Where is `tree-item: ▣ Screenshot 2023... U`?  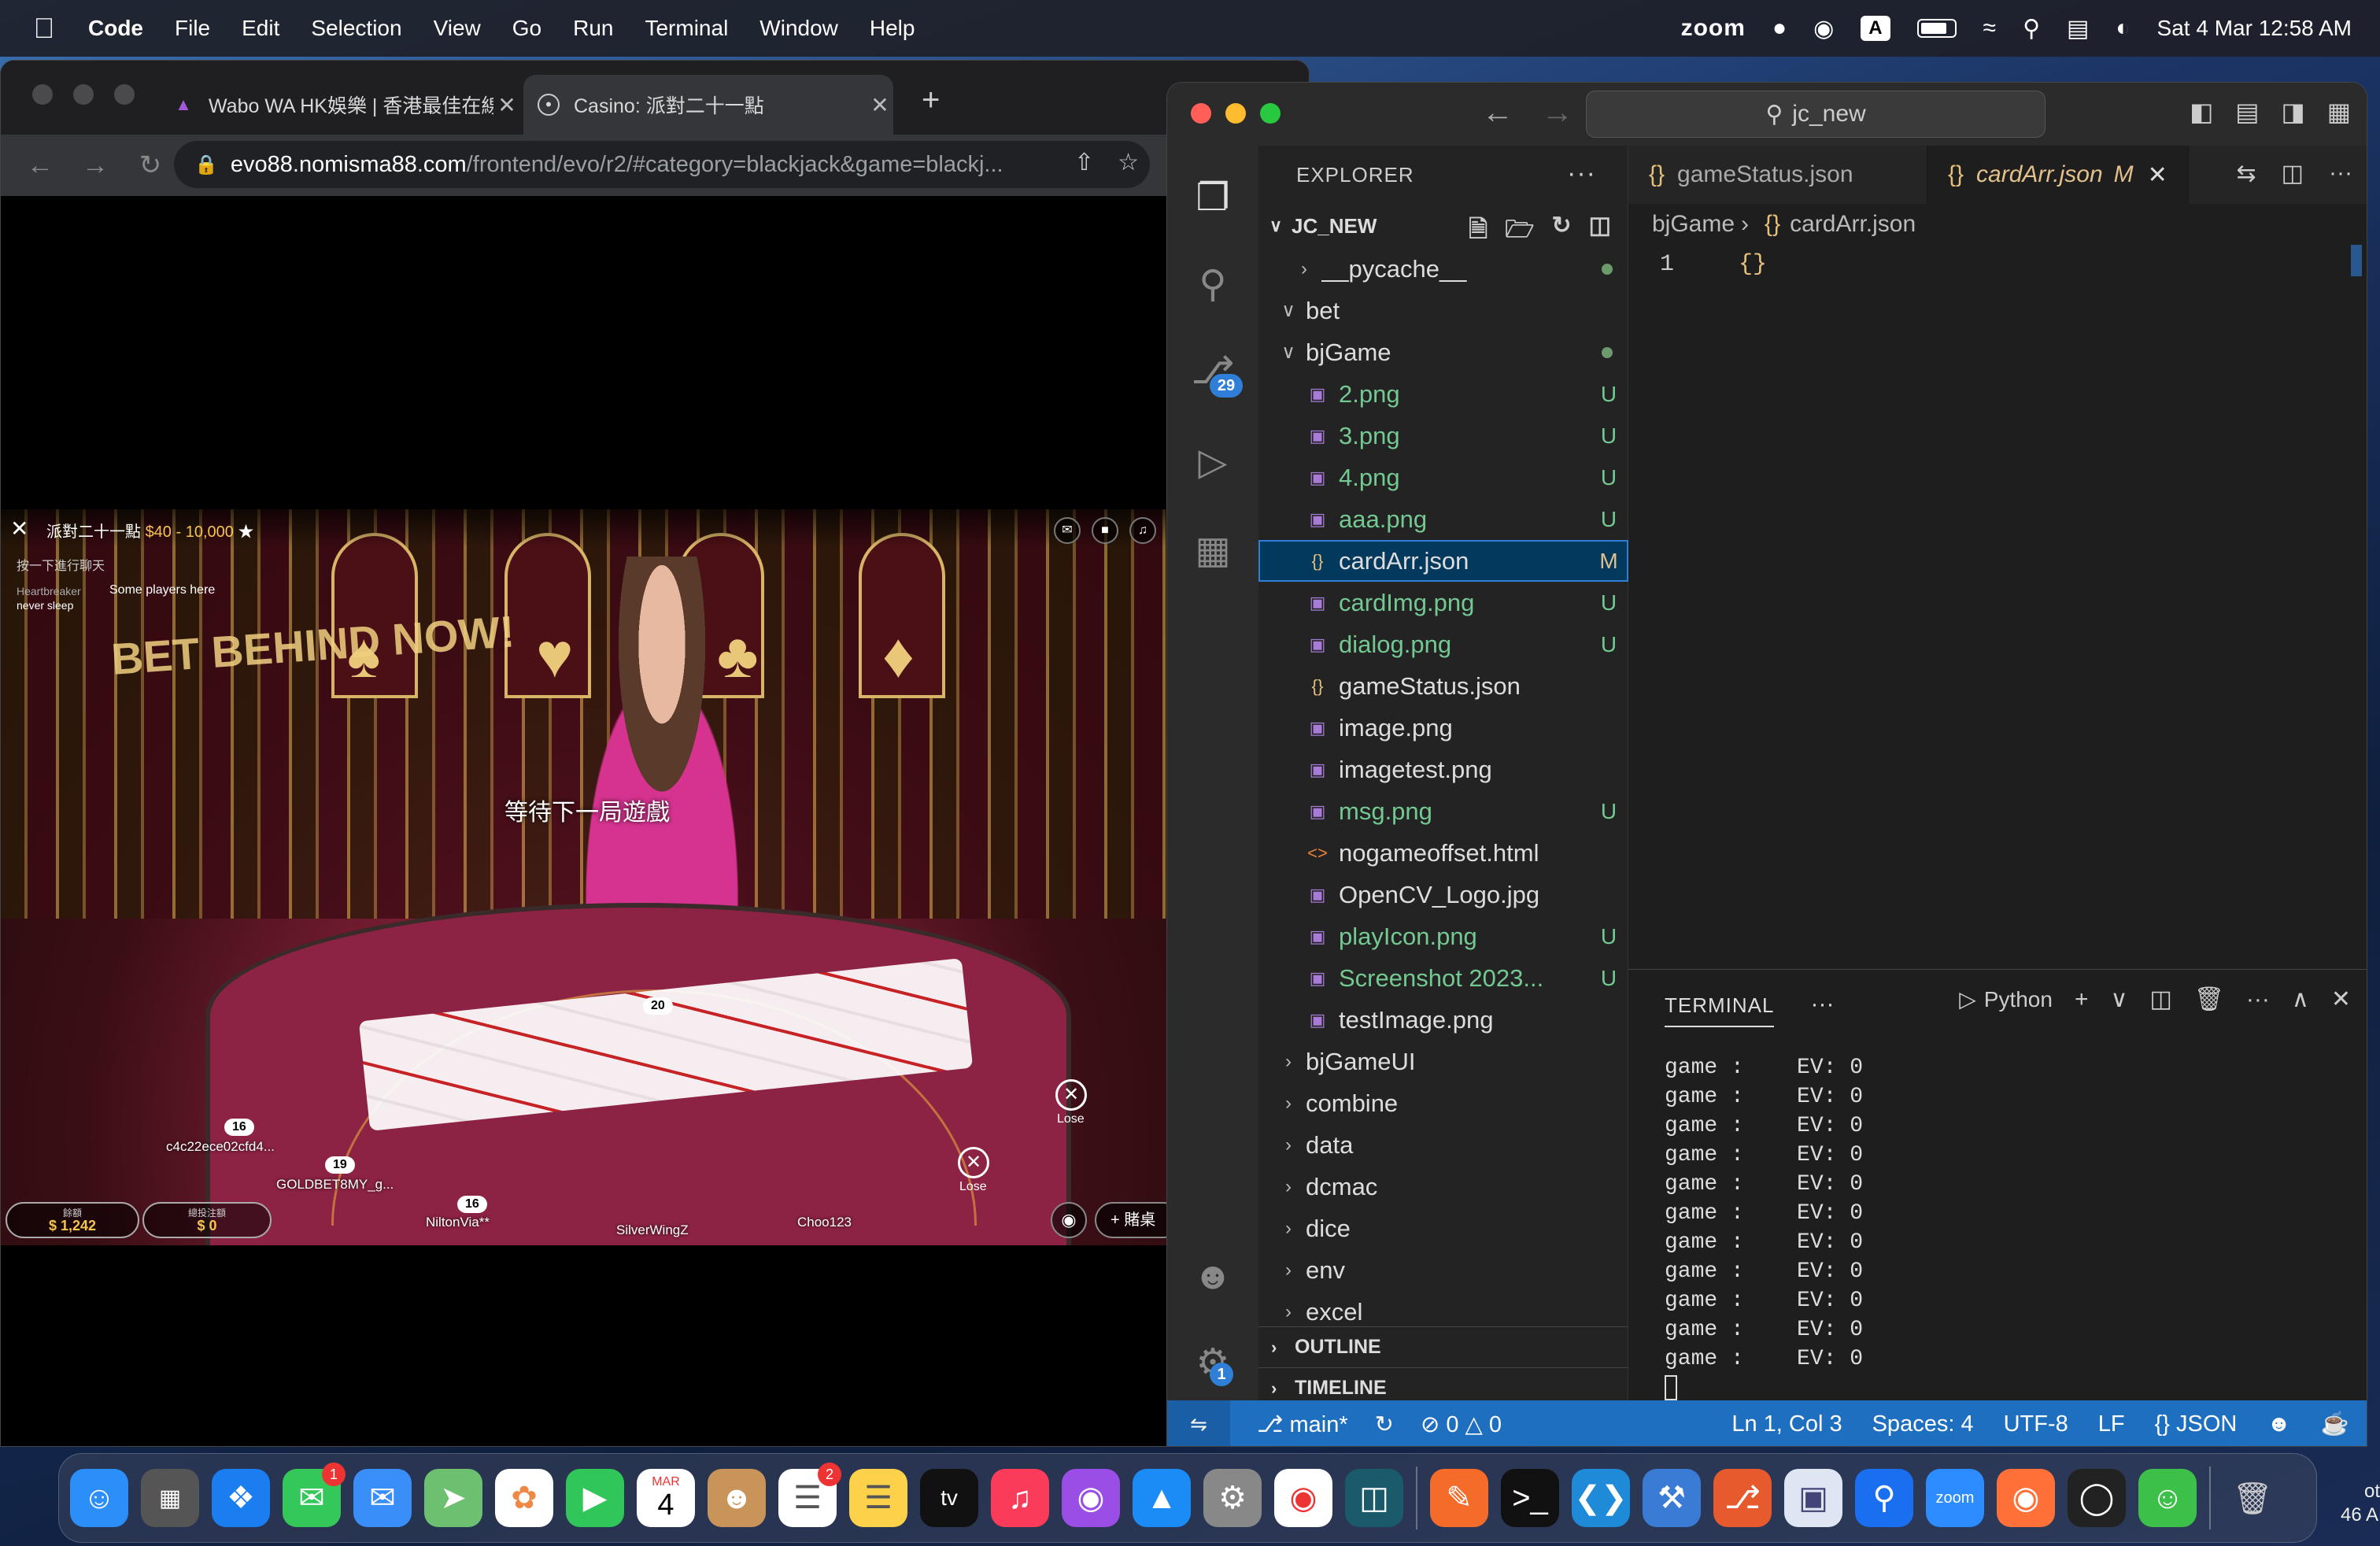
tree-item: ▣ Screenshot 2023... U is located at coordinates (1443, 978).